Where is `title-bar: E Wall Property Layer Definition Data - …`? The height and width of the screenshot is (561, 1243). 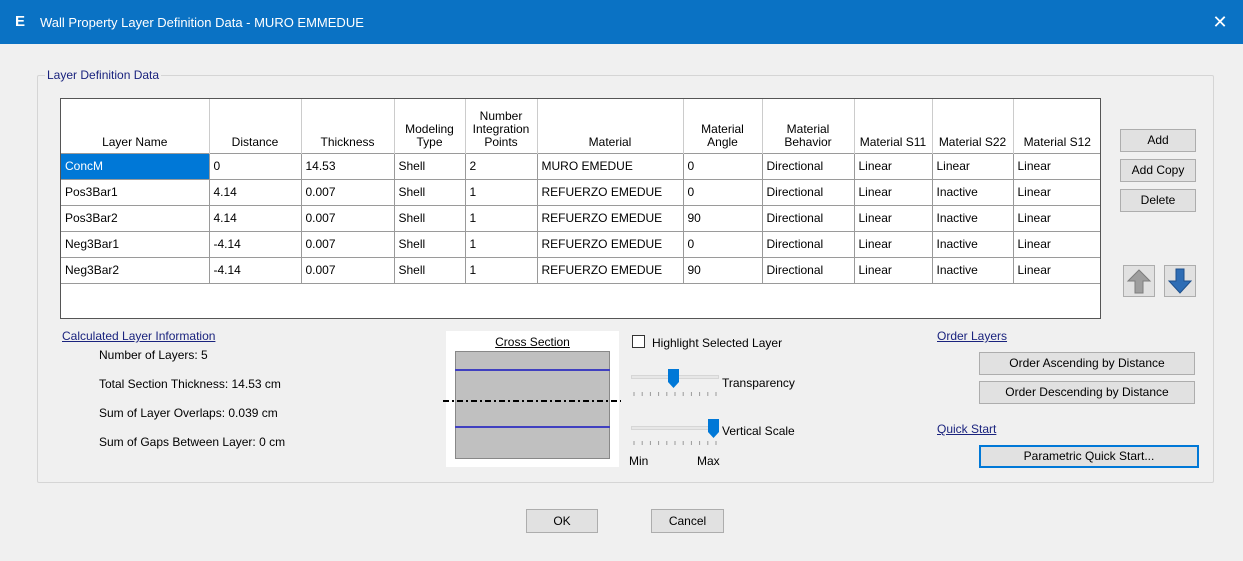
title-bar: E Wall Property Layer Definition Data - … is located at coordinates (621, 22).